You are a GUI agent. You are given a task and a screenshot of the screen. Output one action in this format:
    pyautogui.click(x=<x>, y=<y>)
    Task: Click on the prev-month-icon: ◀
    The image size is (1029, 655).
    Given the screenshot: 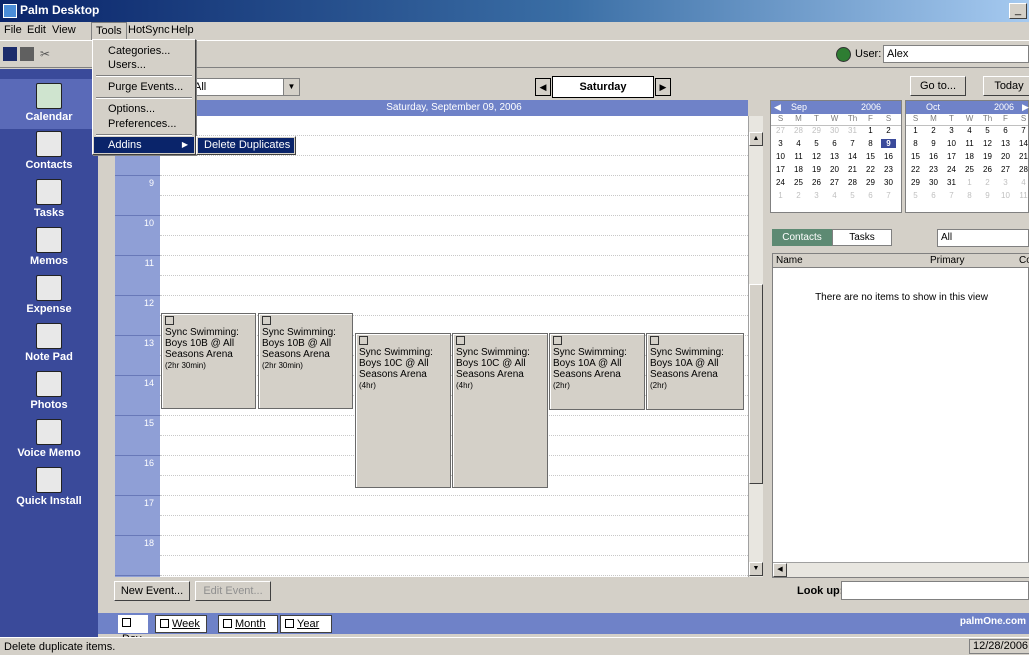 What is the action you would take?
    pyautogui.click(x=777, y=107)
    